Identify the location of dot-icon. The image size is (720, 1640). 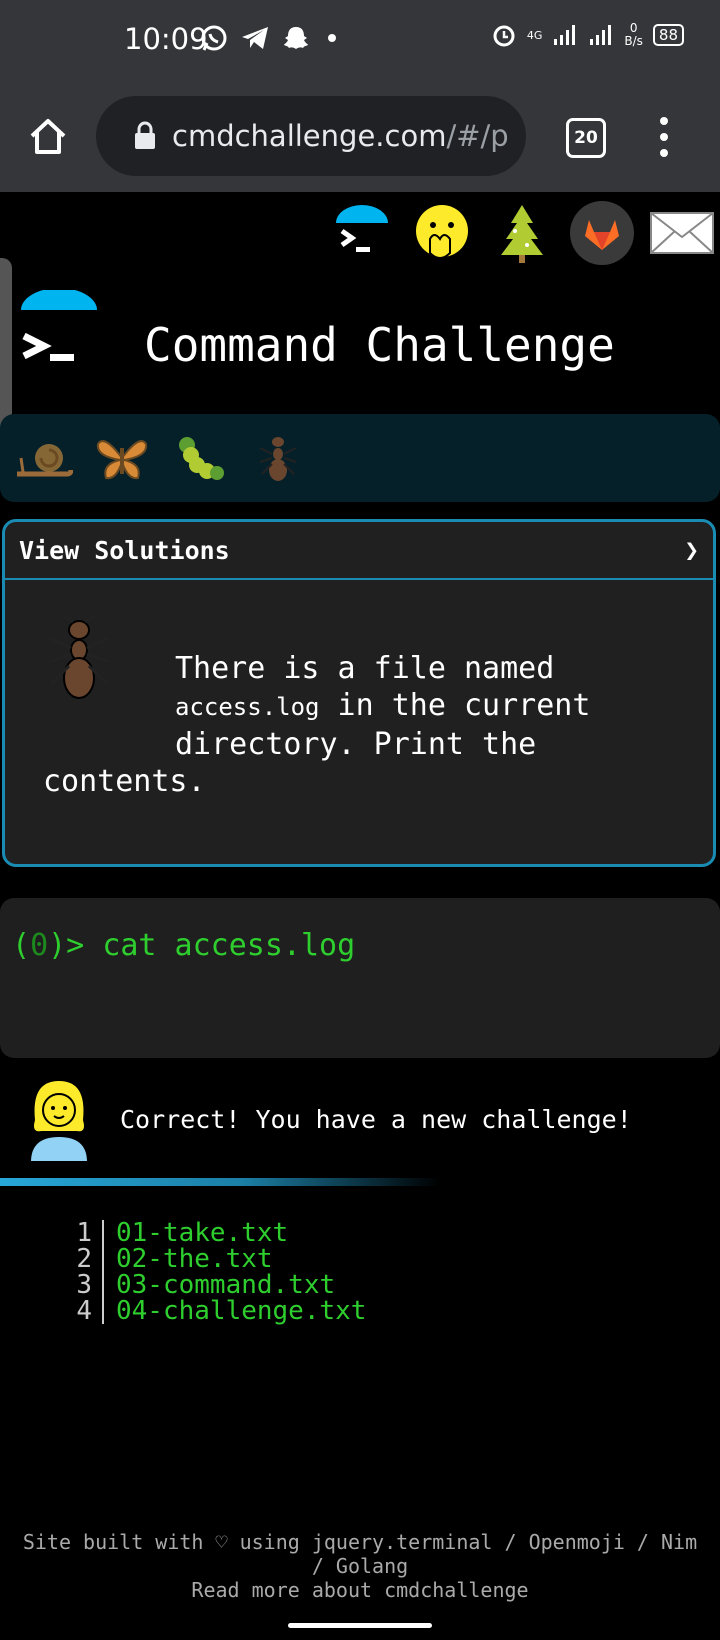
(332, 38).